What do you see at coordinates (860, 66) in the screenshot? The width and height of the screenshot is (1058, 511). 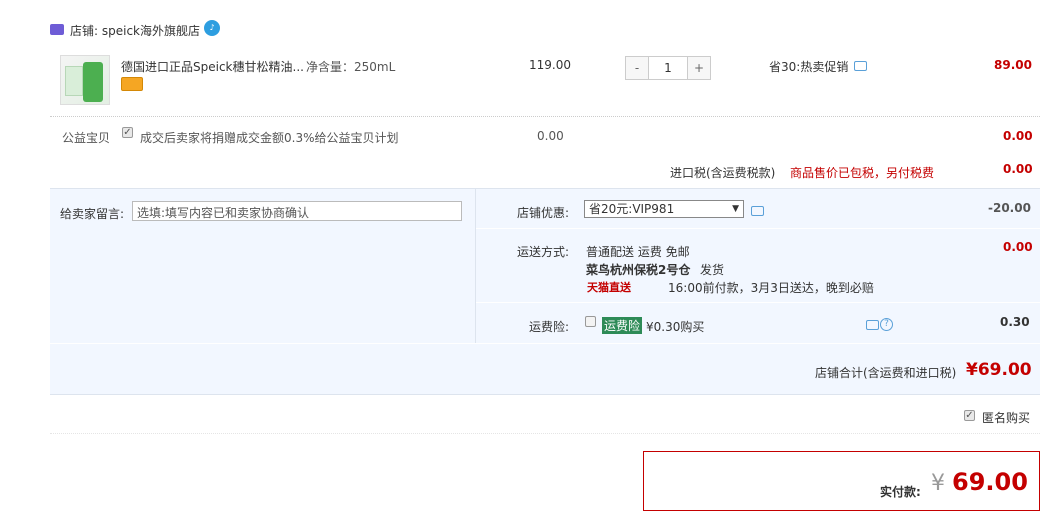 I see `promo-info-icon` at bounding box center [860, 66].